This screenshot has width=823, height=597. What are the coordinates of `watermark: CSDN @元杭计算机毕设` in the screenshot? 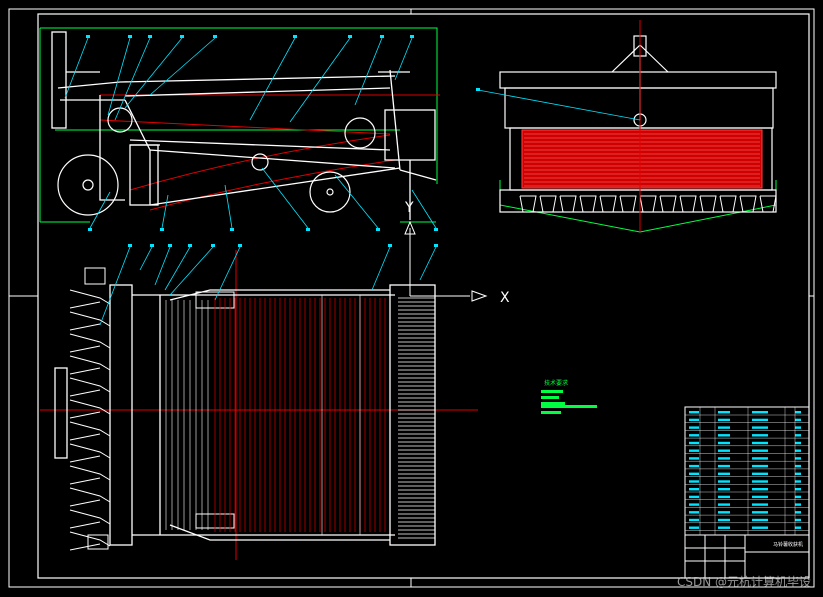 It's located at (743, 582).